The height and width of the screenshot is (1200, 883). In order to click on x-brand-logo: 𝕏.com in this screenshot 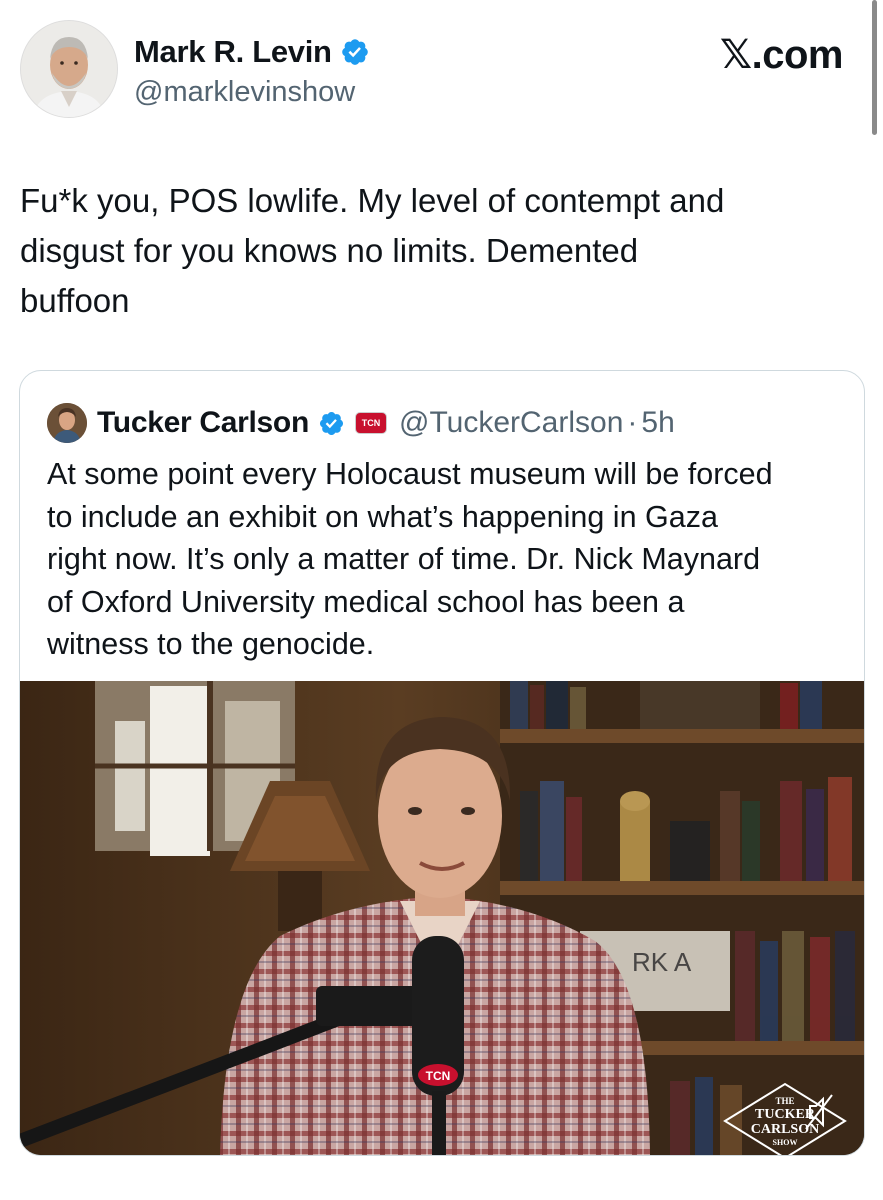, I will do `click(781, 55)`.